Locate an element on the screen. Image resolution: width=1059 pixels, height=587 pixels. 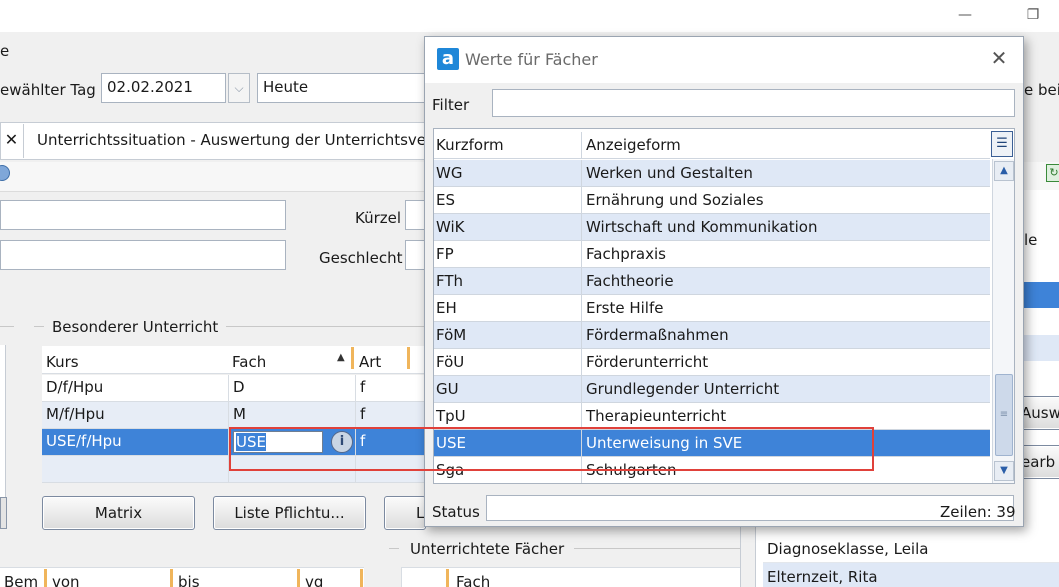
name-field is located at coordinates (143, 215).